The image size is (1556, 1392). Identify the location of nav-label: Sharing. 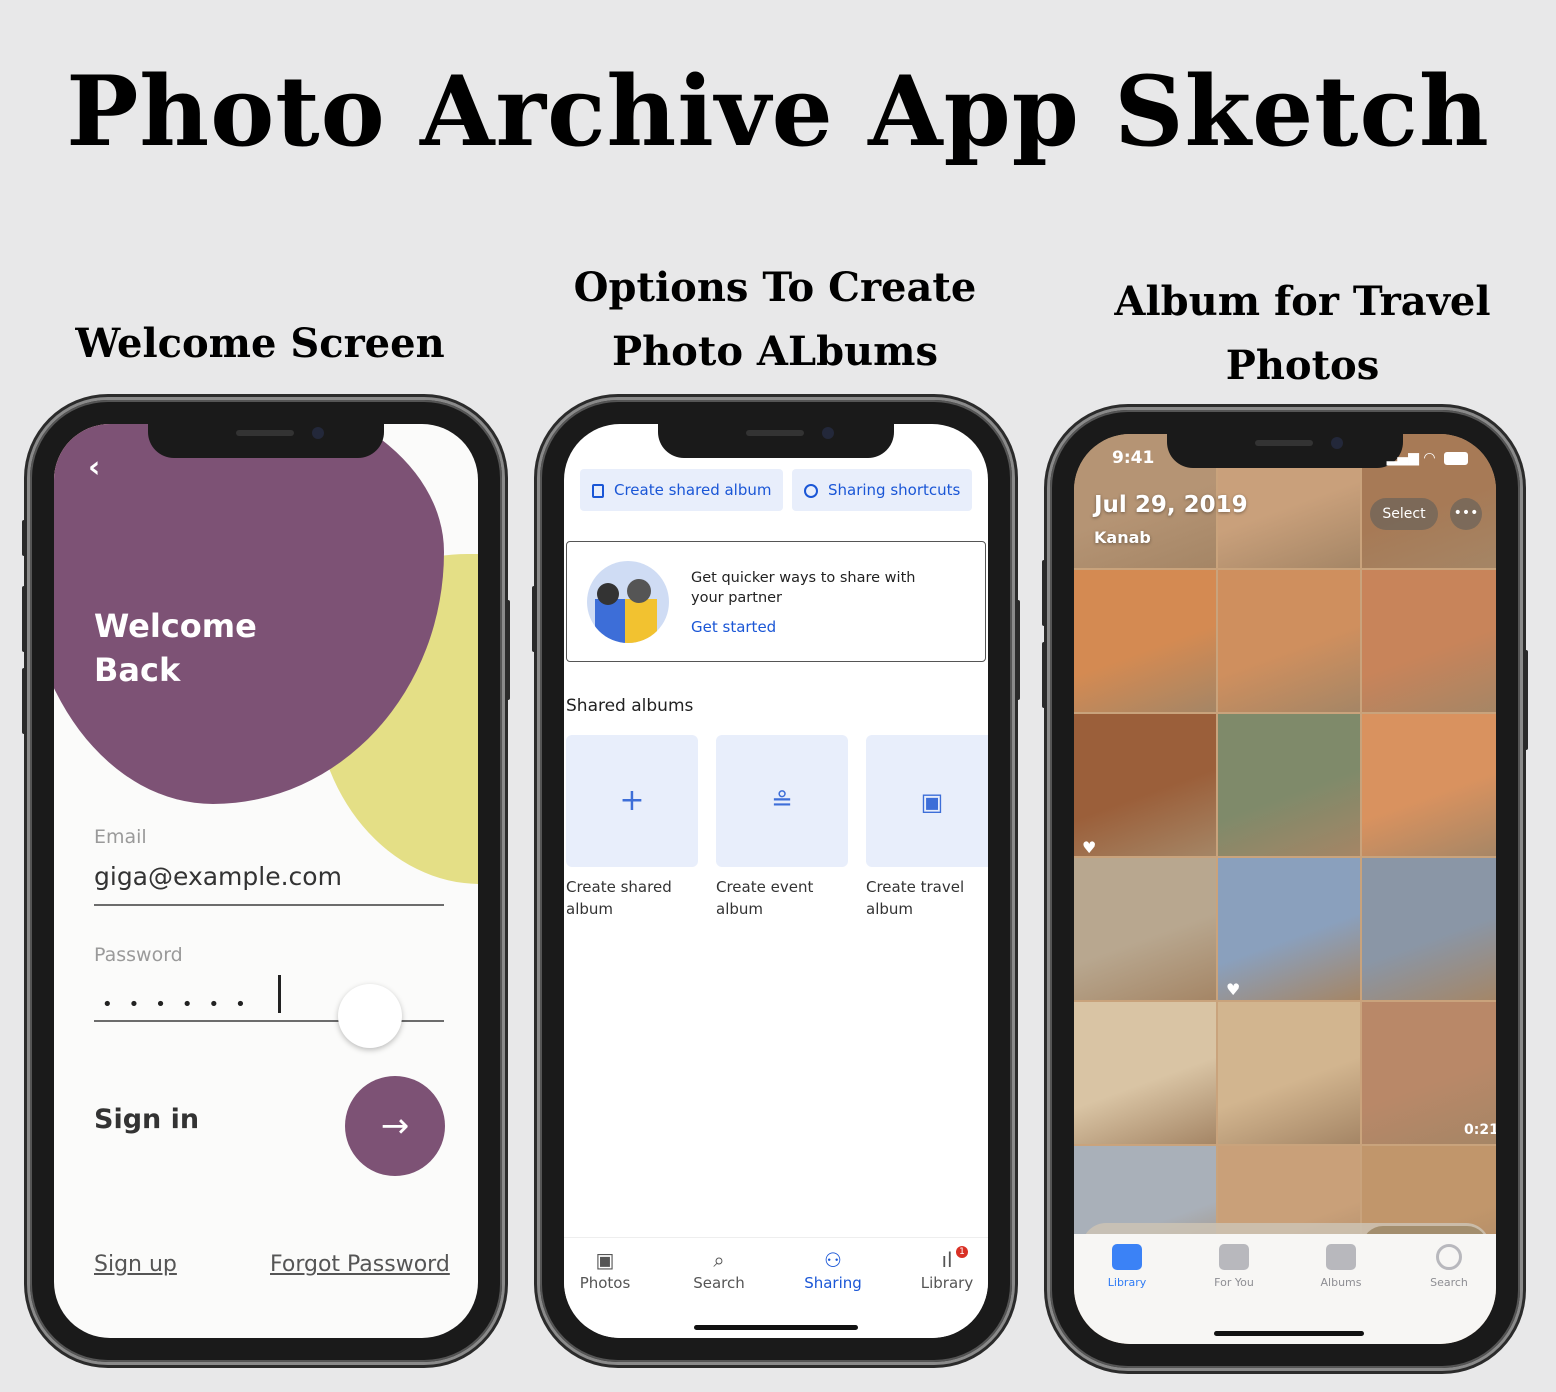
(833, 1283).